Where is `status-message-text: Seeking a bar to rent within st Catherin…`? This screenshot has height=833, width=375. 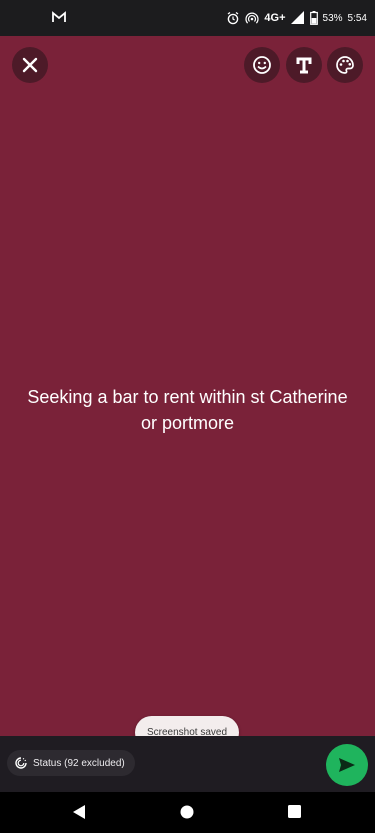 status-message-text: Seeking a bar to rent within st Catherin… is located at coordinates (187, 410).